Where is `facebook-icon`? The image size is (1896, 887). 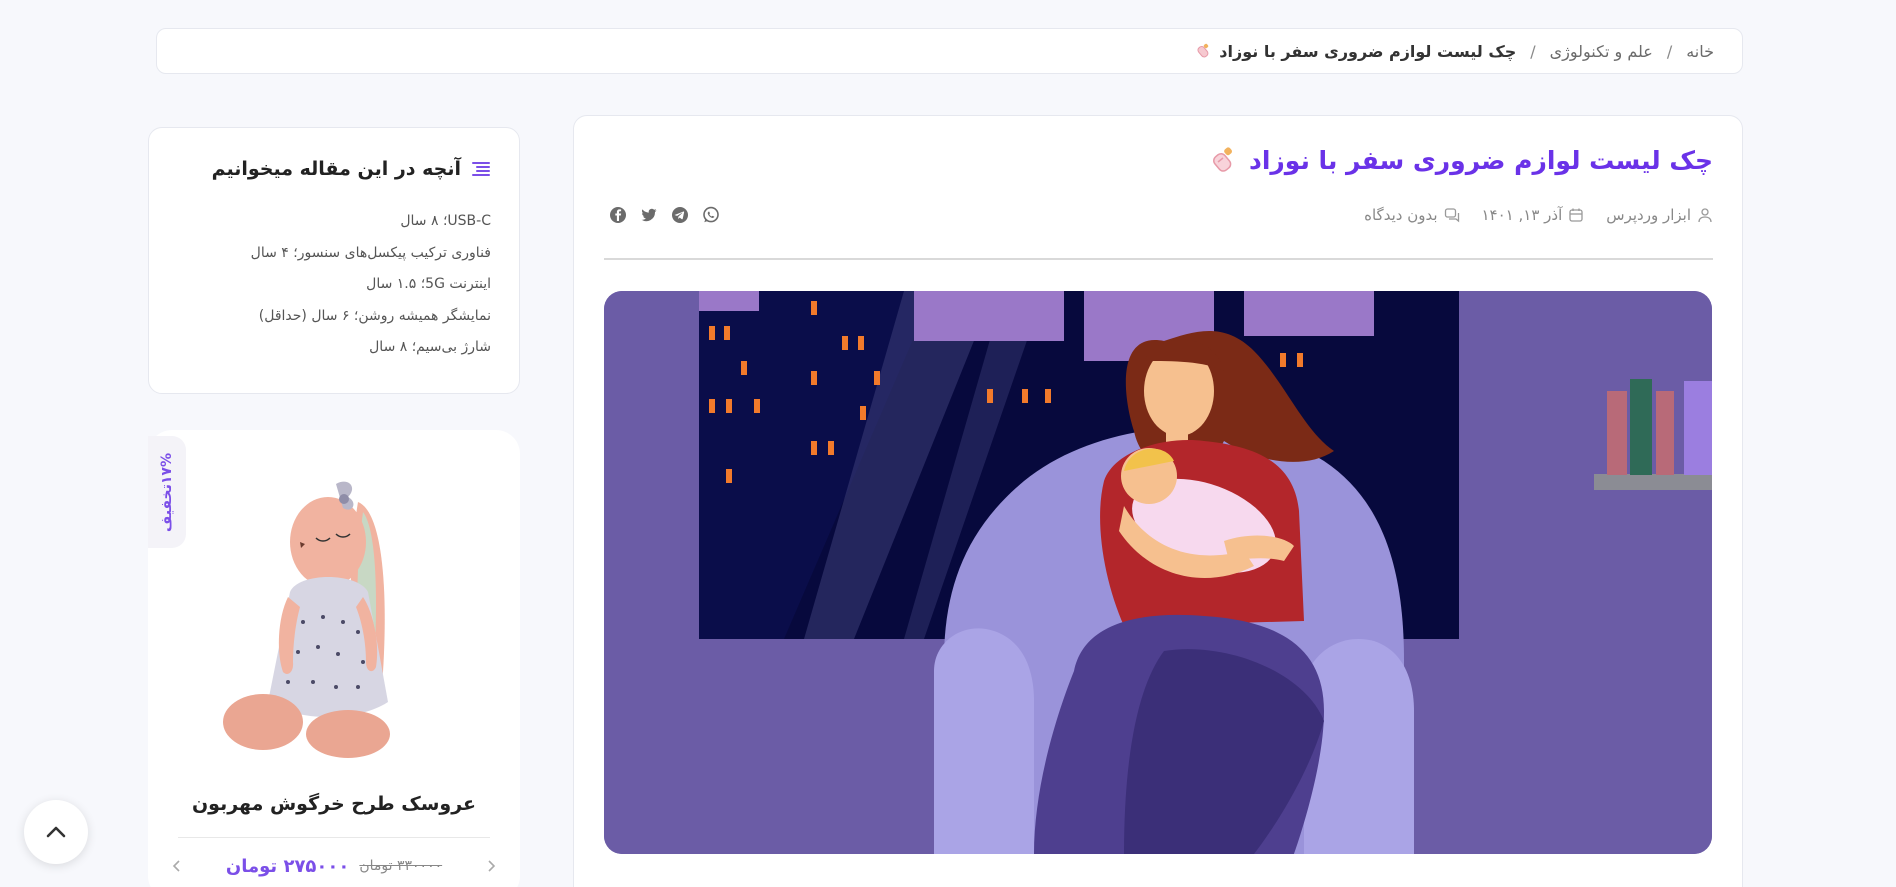 facebook-icon is located at coordinates (618, 215).